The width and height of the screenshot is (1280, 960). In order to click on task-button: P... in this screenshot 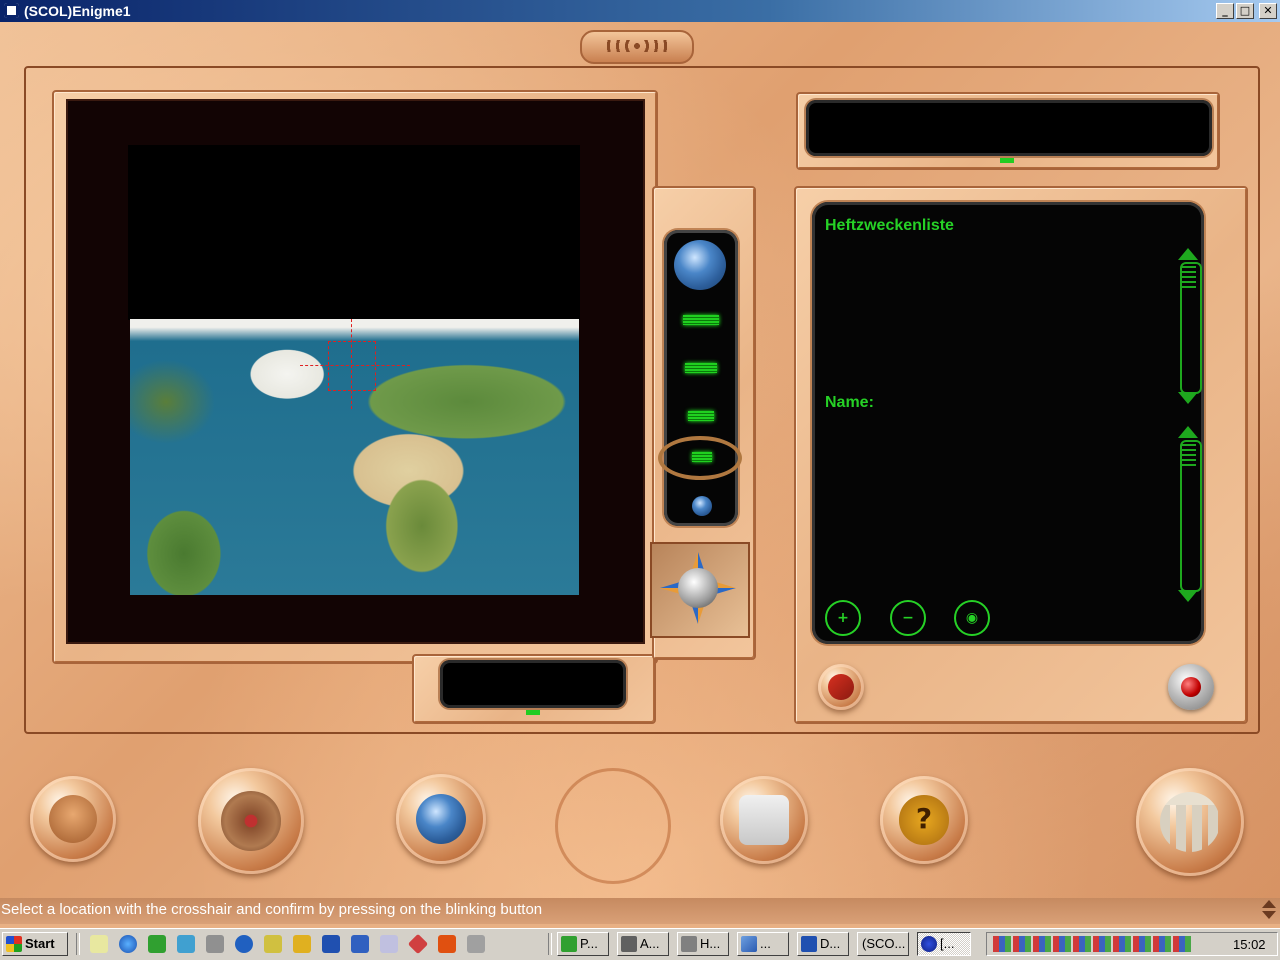, I will do `click(583, 944)`.